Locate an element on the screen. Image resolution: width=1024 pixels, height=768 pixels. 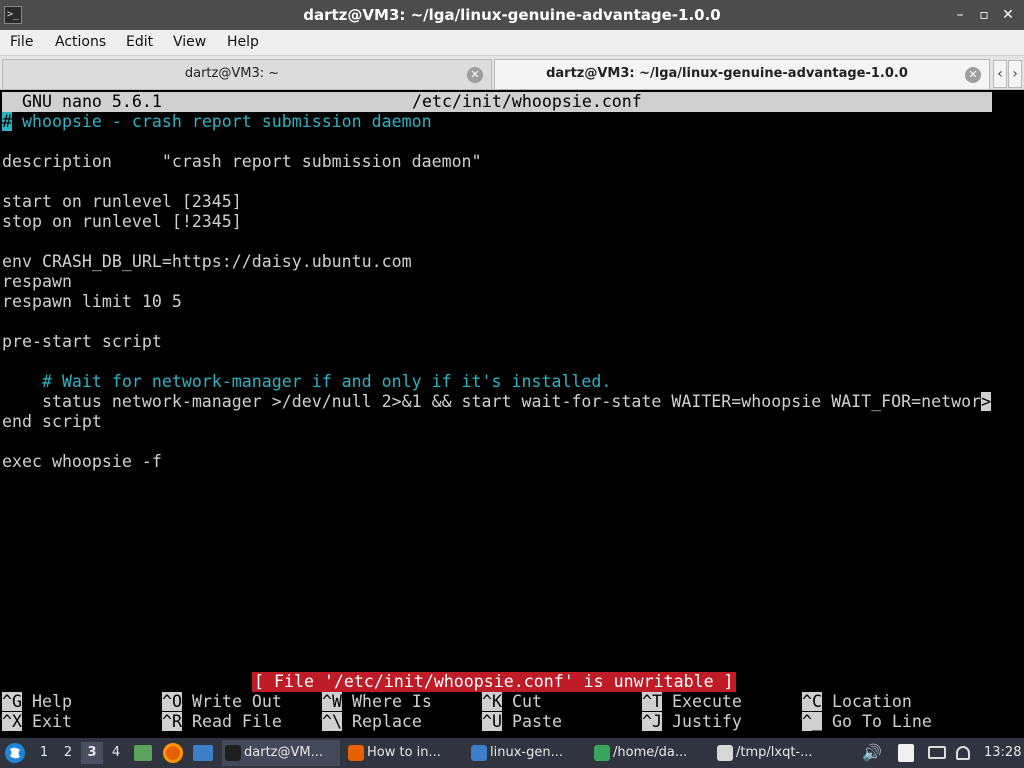
tab-scroll-right-icon: › is located at coordinates (1015, 74).